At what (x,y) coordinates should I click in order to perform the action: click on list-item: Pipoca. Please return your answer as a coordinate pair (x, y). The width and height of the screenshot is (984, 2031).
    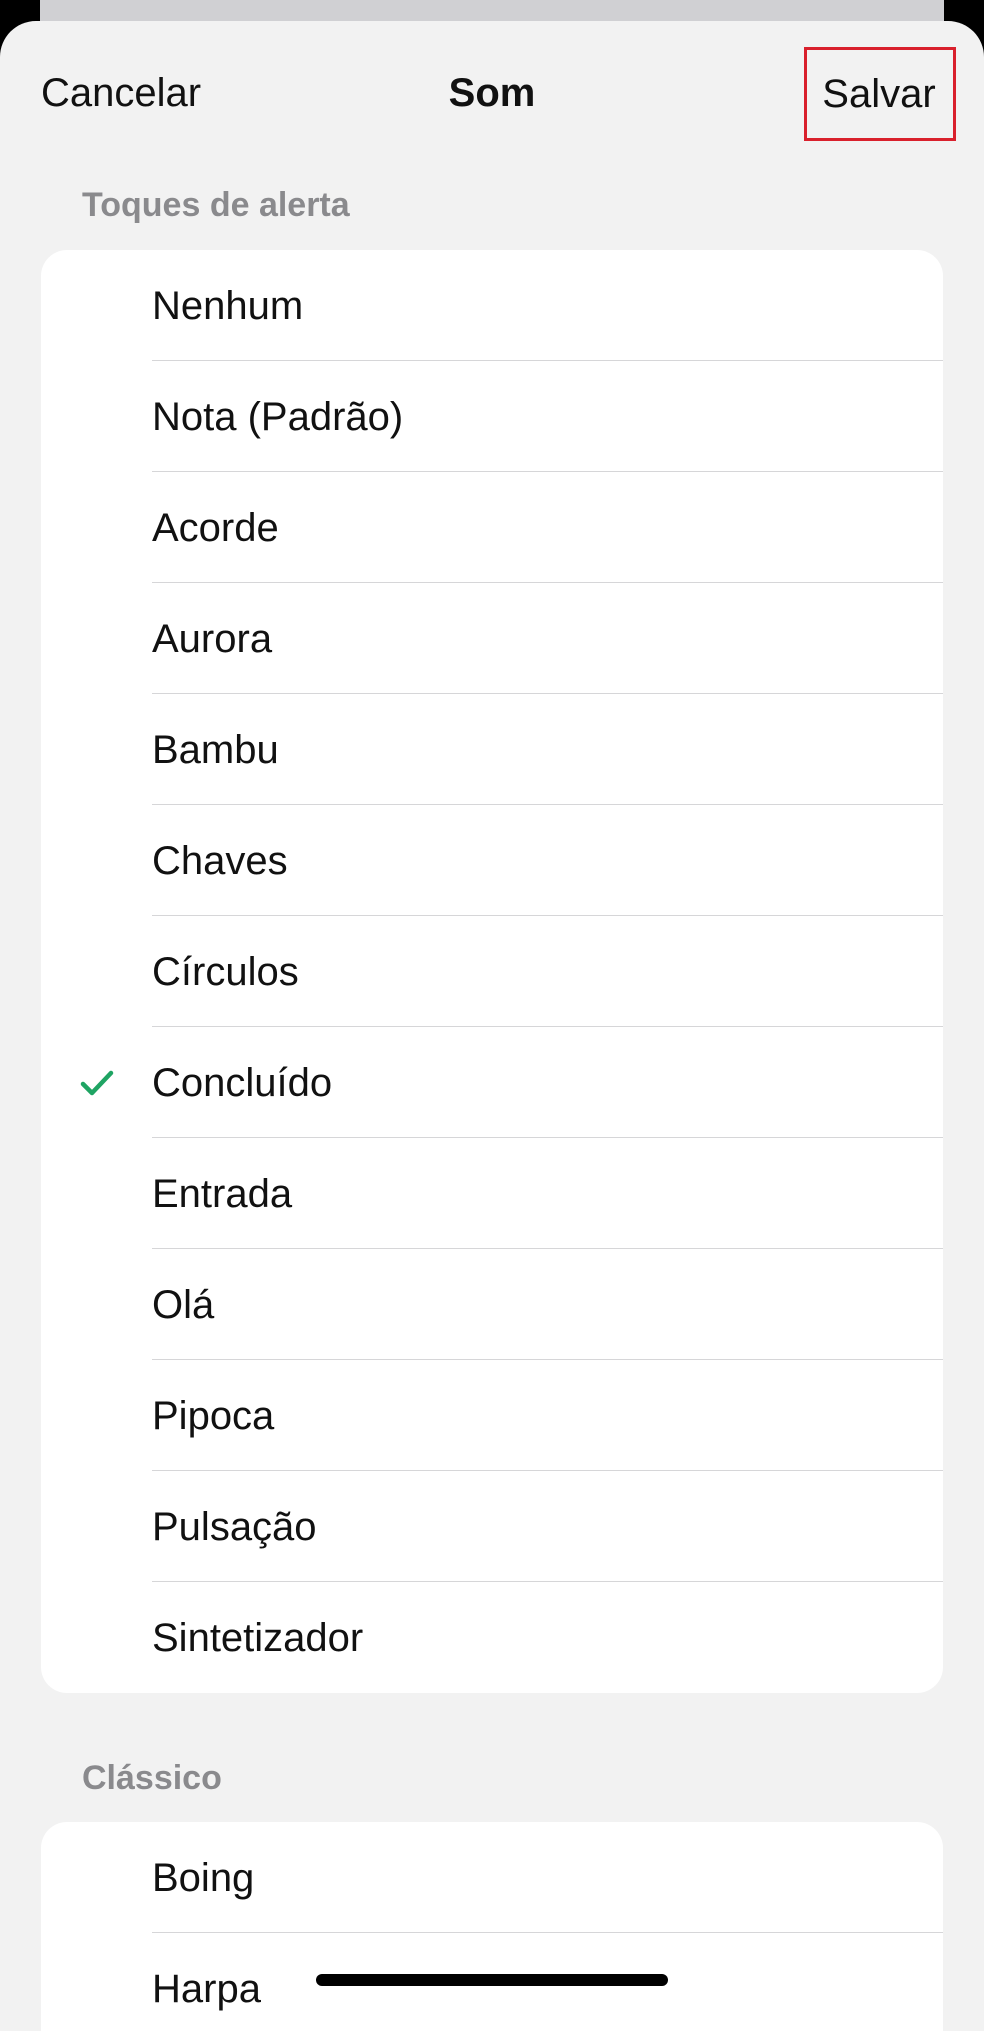
    Looking at the image, I should click on (492, 1415).